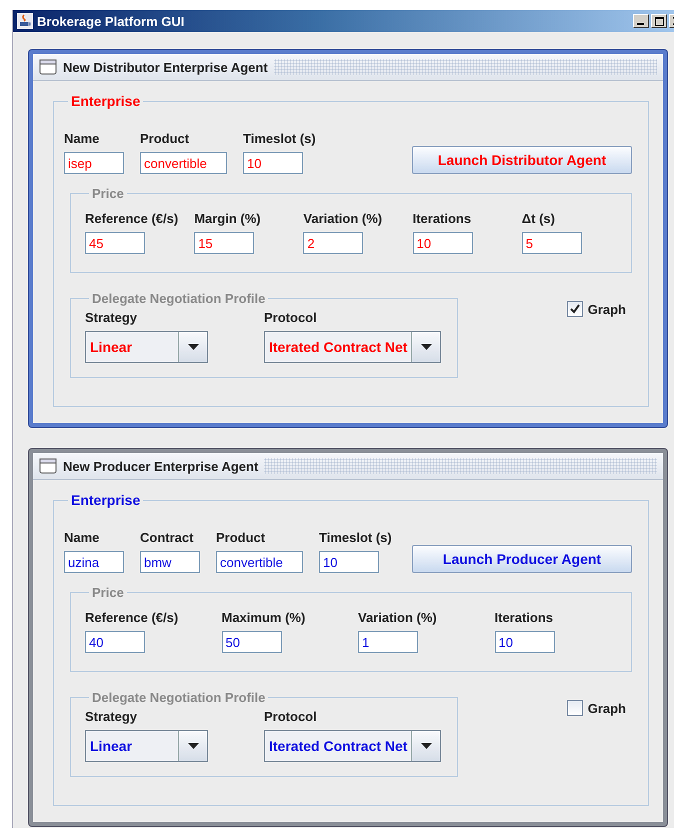 This screenshot has height=837, width=674. I want to click on field-label: Maximum (%), so click(264, 617).